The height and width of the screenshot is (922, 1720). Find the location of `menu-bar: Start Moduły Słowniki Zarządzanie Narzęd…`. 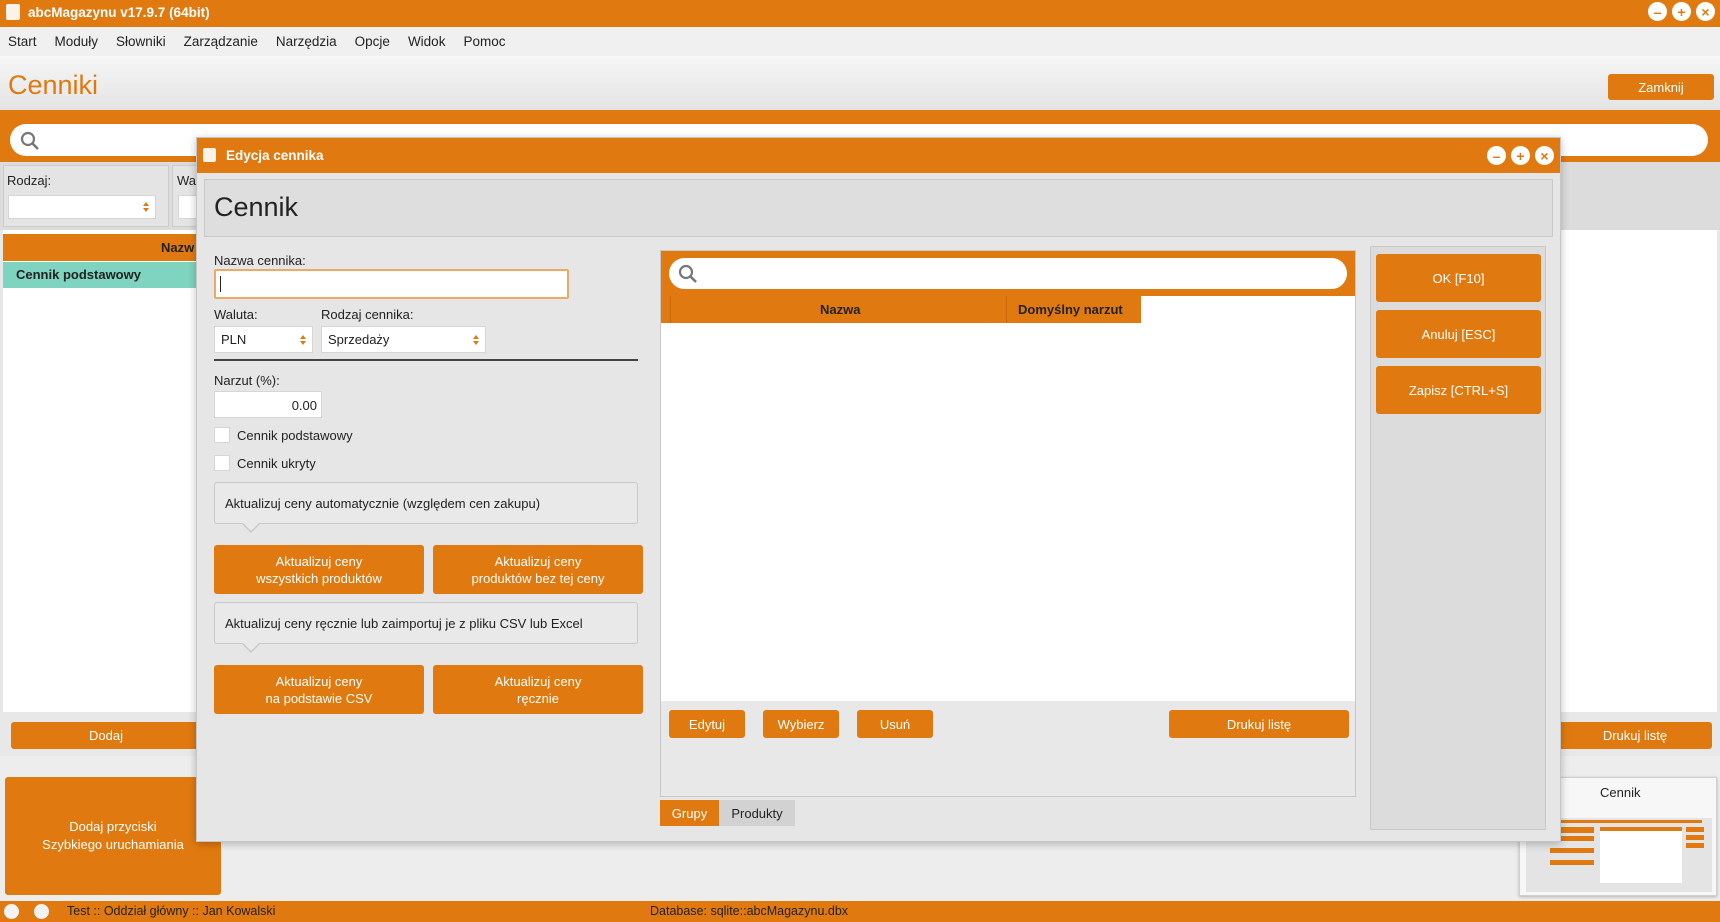

menu-bar: Start Moduły Słowniki Zarządzanie Narzęd… is located at coordinates (860, 41).